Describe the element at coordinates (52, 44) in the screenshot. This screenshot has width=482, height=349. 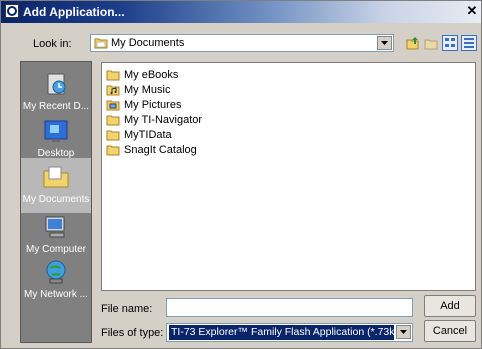
I see `look-in-label: Look in:` at that location.